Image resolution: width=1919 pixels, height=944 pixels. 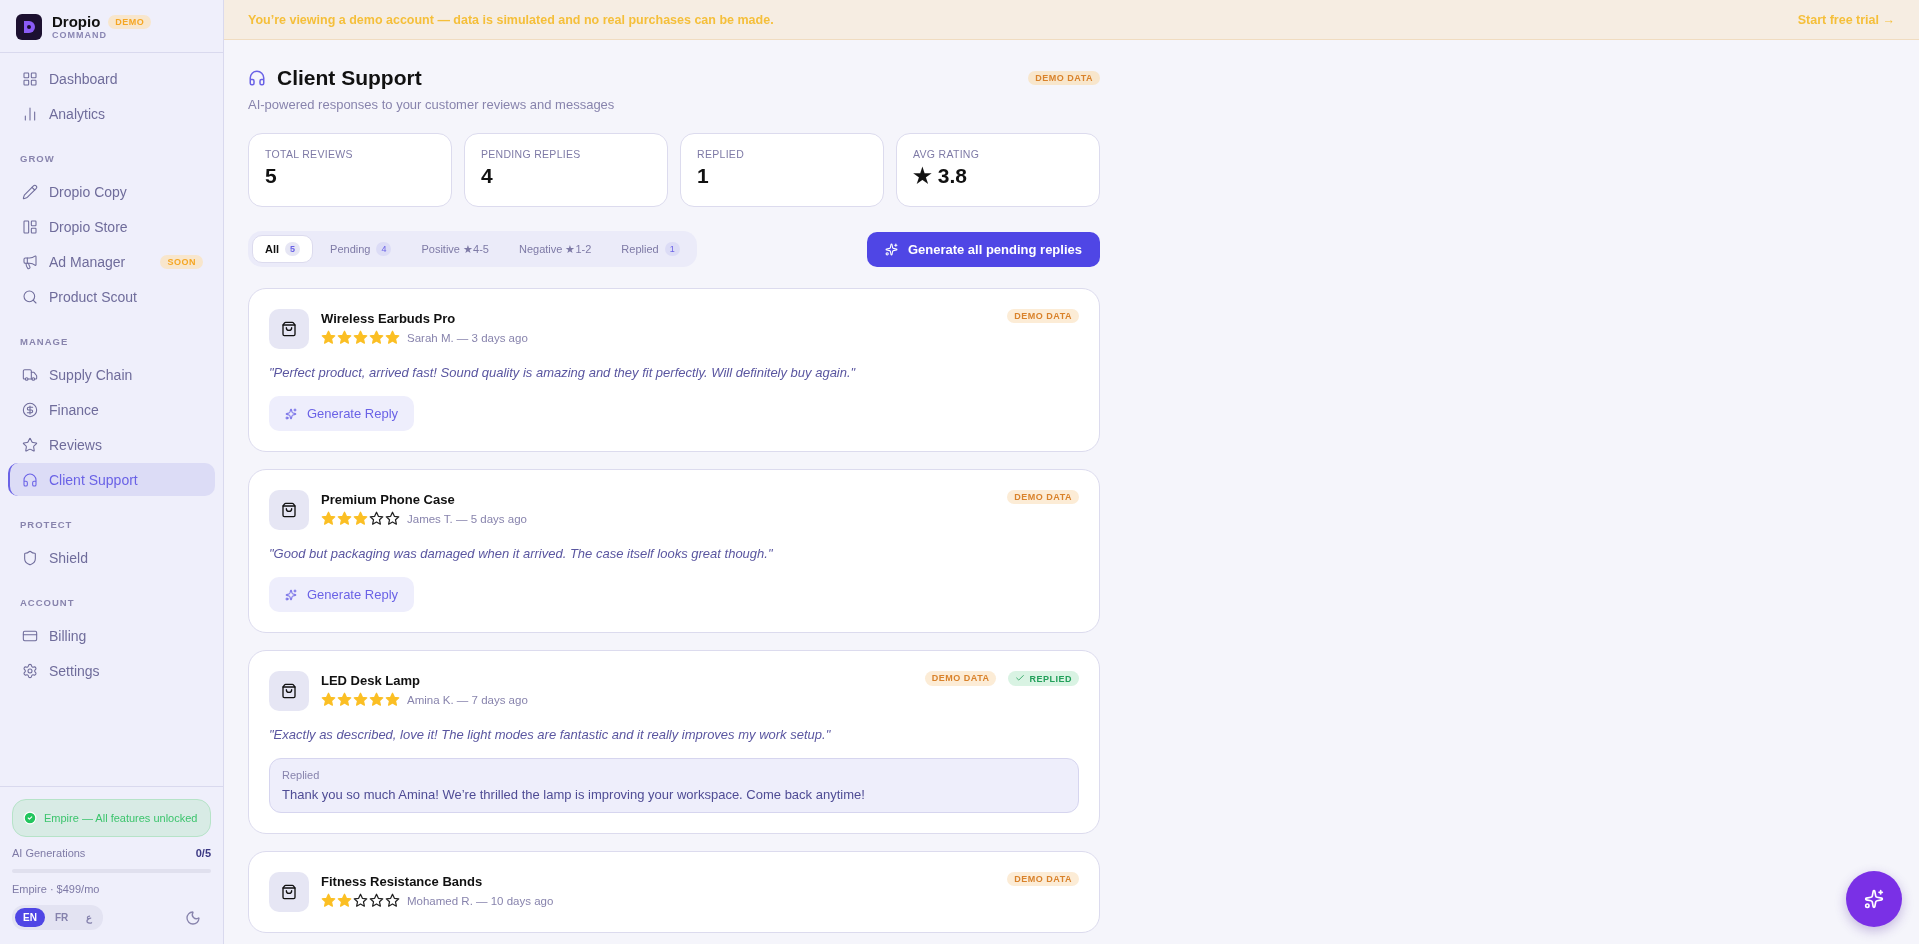 I want to click on stat-label: PENDING REPLIES, so click(x=531, y=154).